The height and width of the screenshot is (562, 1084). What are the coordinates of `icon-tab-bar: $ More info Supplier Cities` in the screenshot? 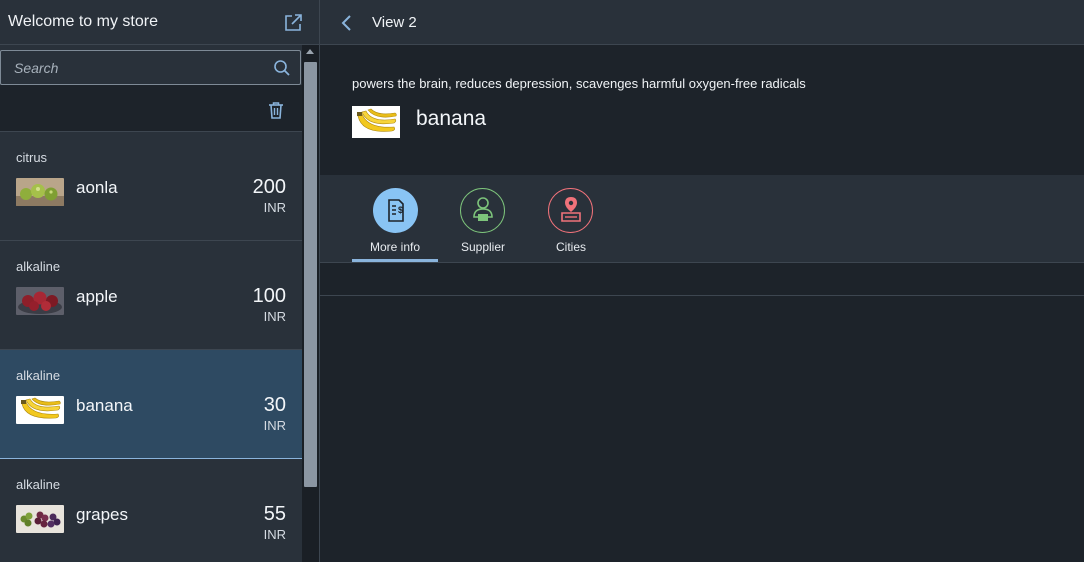 It's located at (702, 219).